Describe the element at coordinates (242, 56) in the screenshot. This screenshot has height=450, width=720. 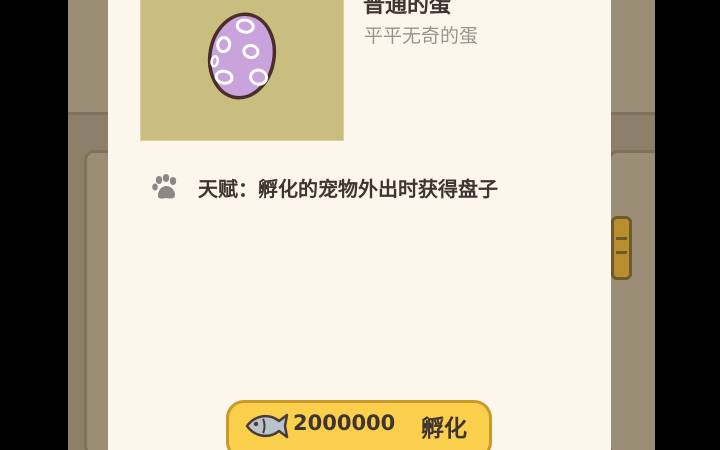
I see `spotted-egg-icon` at that location.